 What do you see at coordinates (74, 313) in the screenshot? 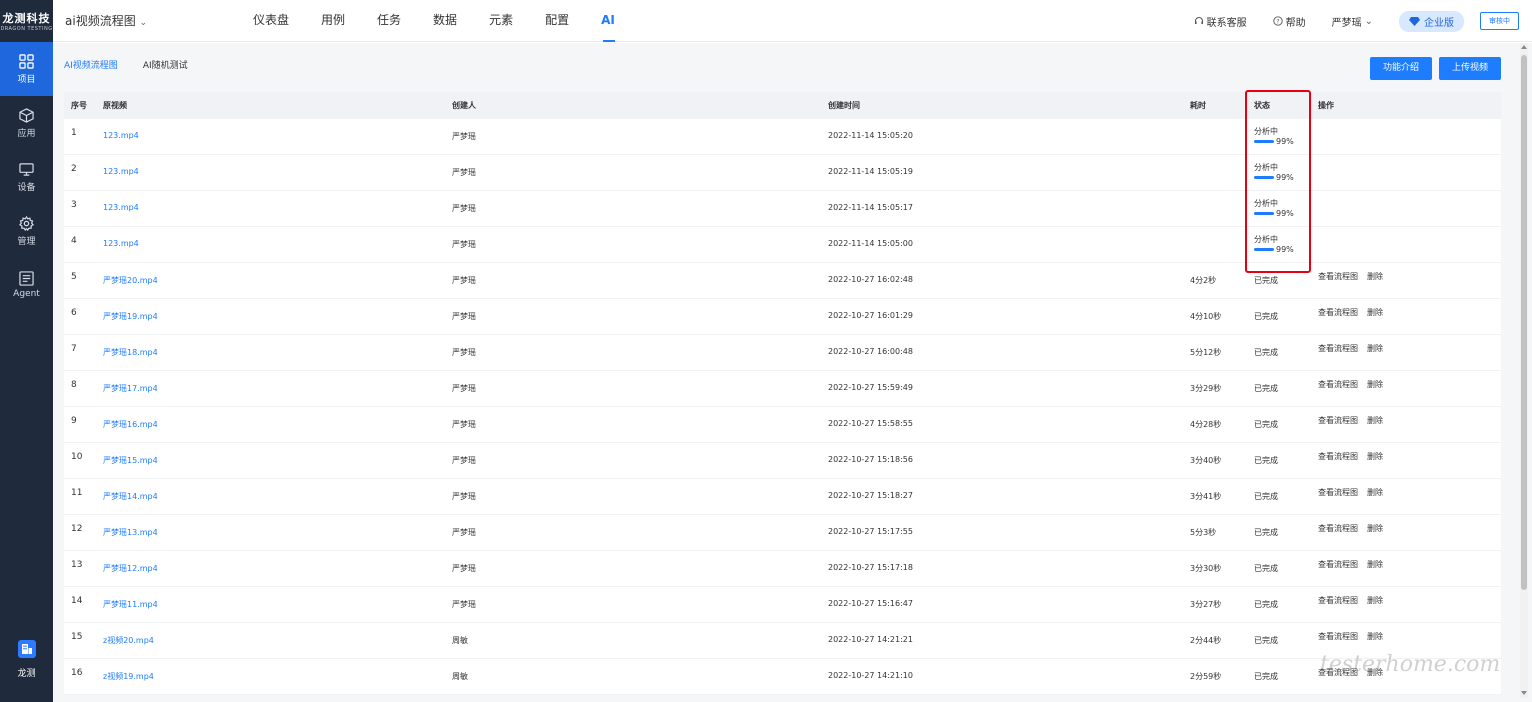
I see `row-seq: 6` at bounding box center [74, 313].